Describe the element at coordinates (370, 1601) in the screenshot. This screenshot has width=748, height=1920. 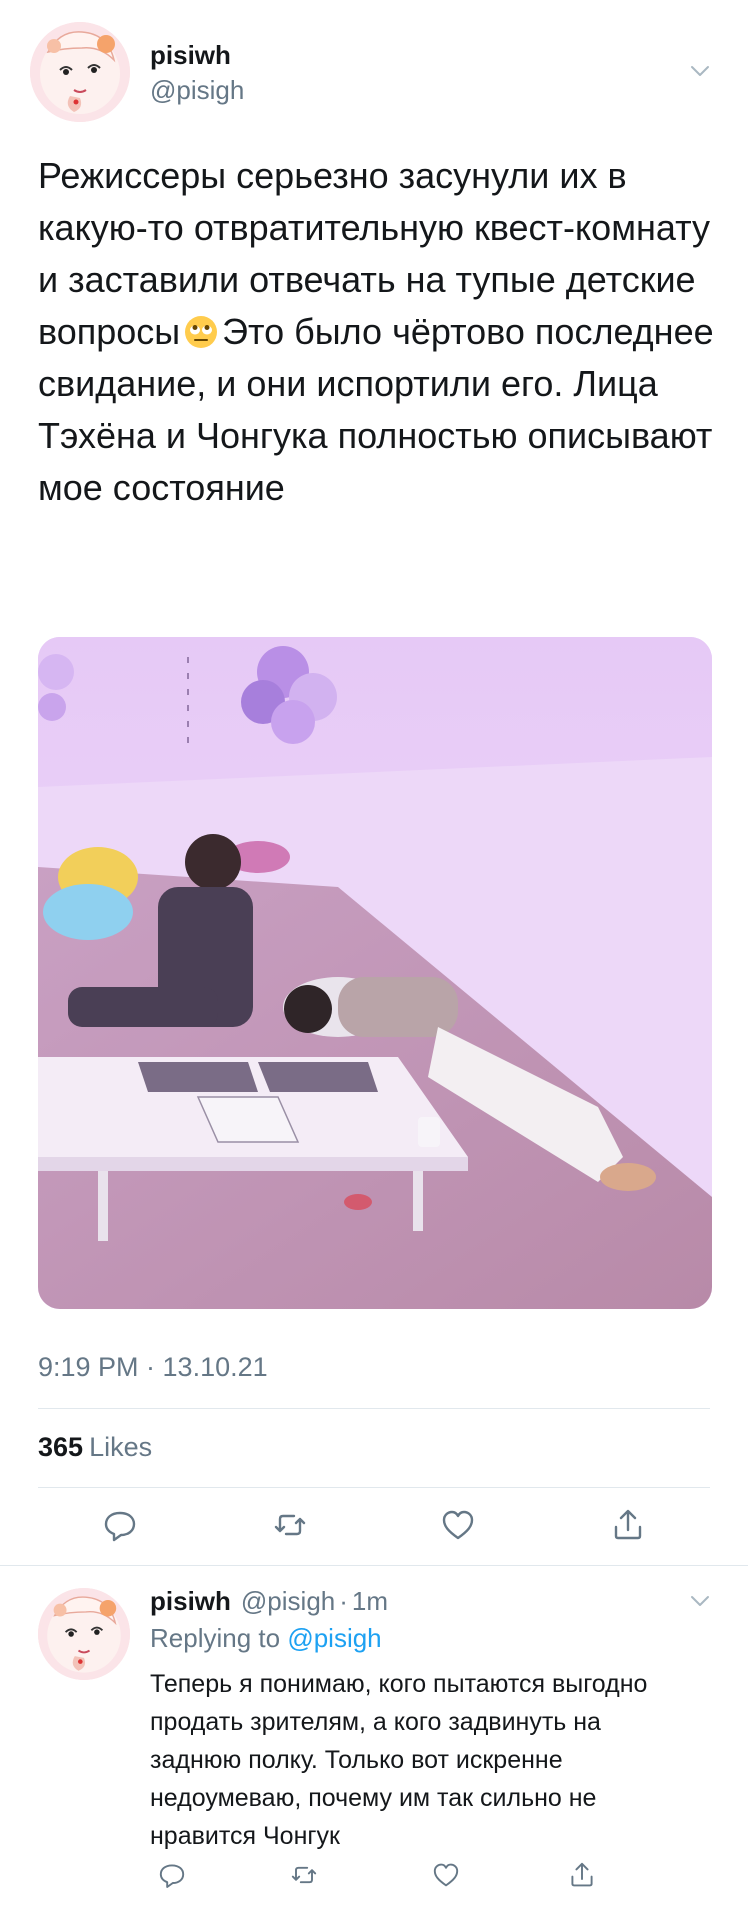
I see `reply-time: 1m` at that location.